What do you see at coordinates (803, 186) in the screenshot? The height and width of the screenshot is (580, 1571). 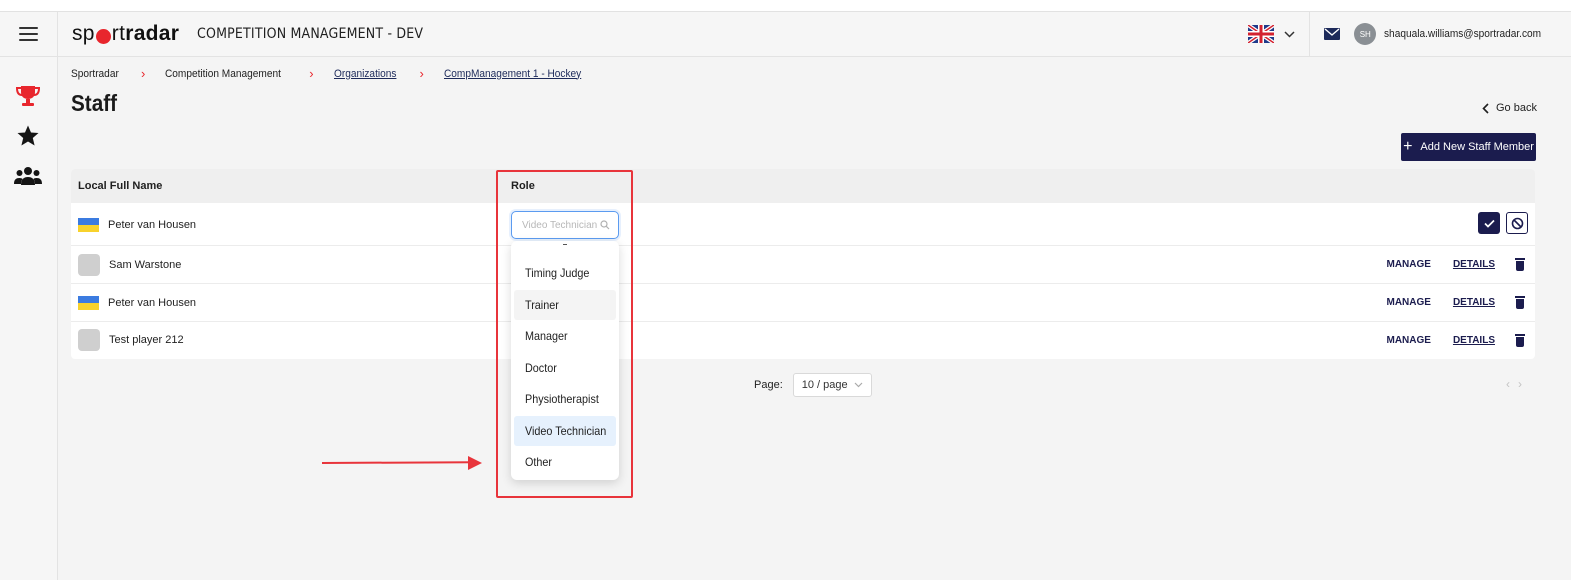 I see `table-header: Local Full Name Role` at bounding box center [803, 186].